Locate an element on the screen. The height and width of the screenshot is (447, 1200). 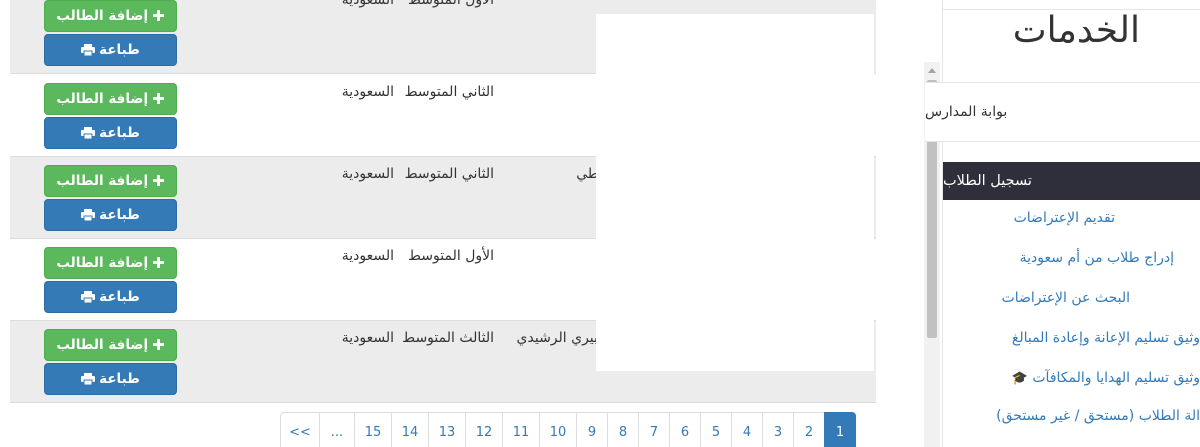
pagination-page-5: 5 is located at coordinates (716, 429).